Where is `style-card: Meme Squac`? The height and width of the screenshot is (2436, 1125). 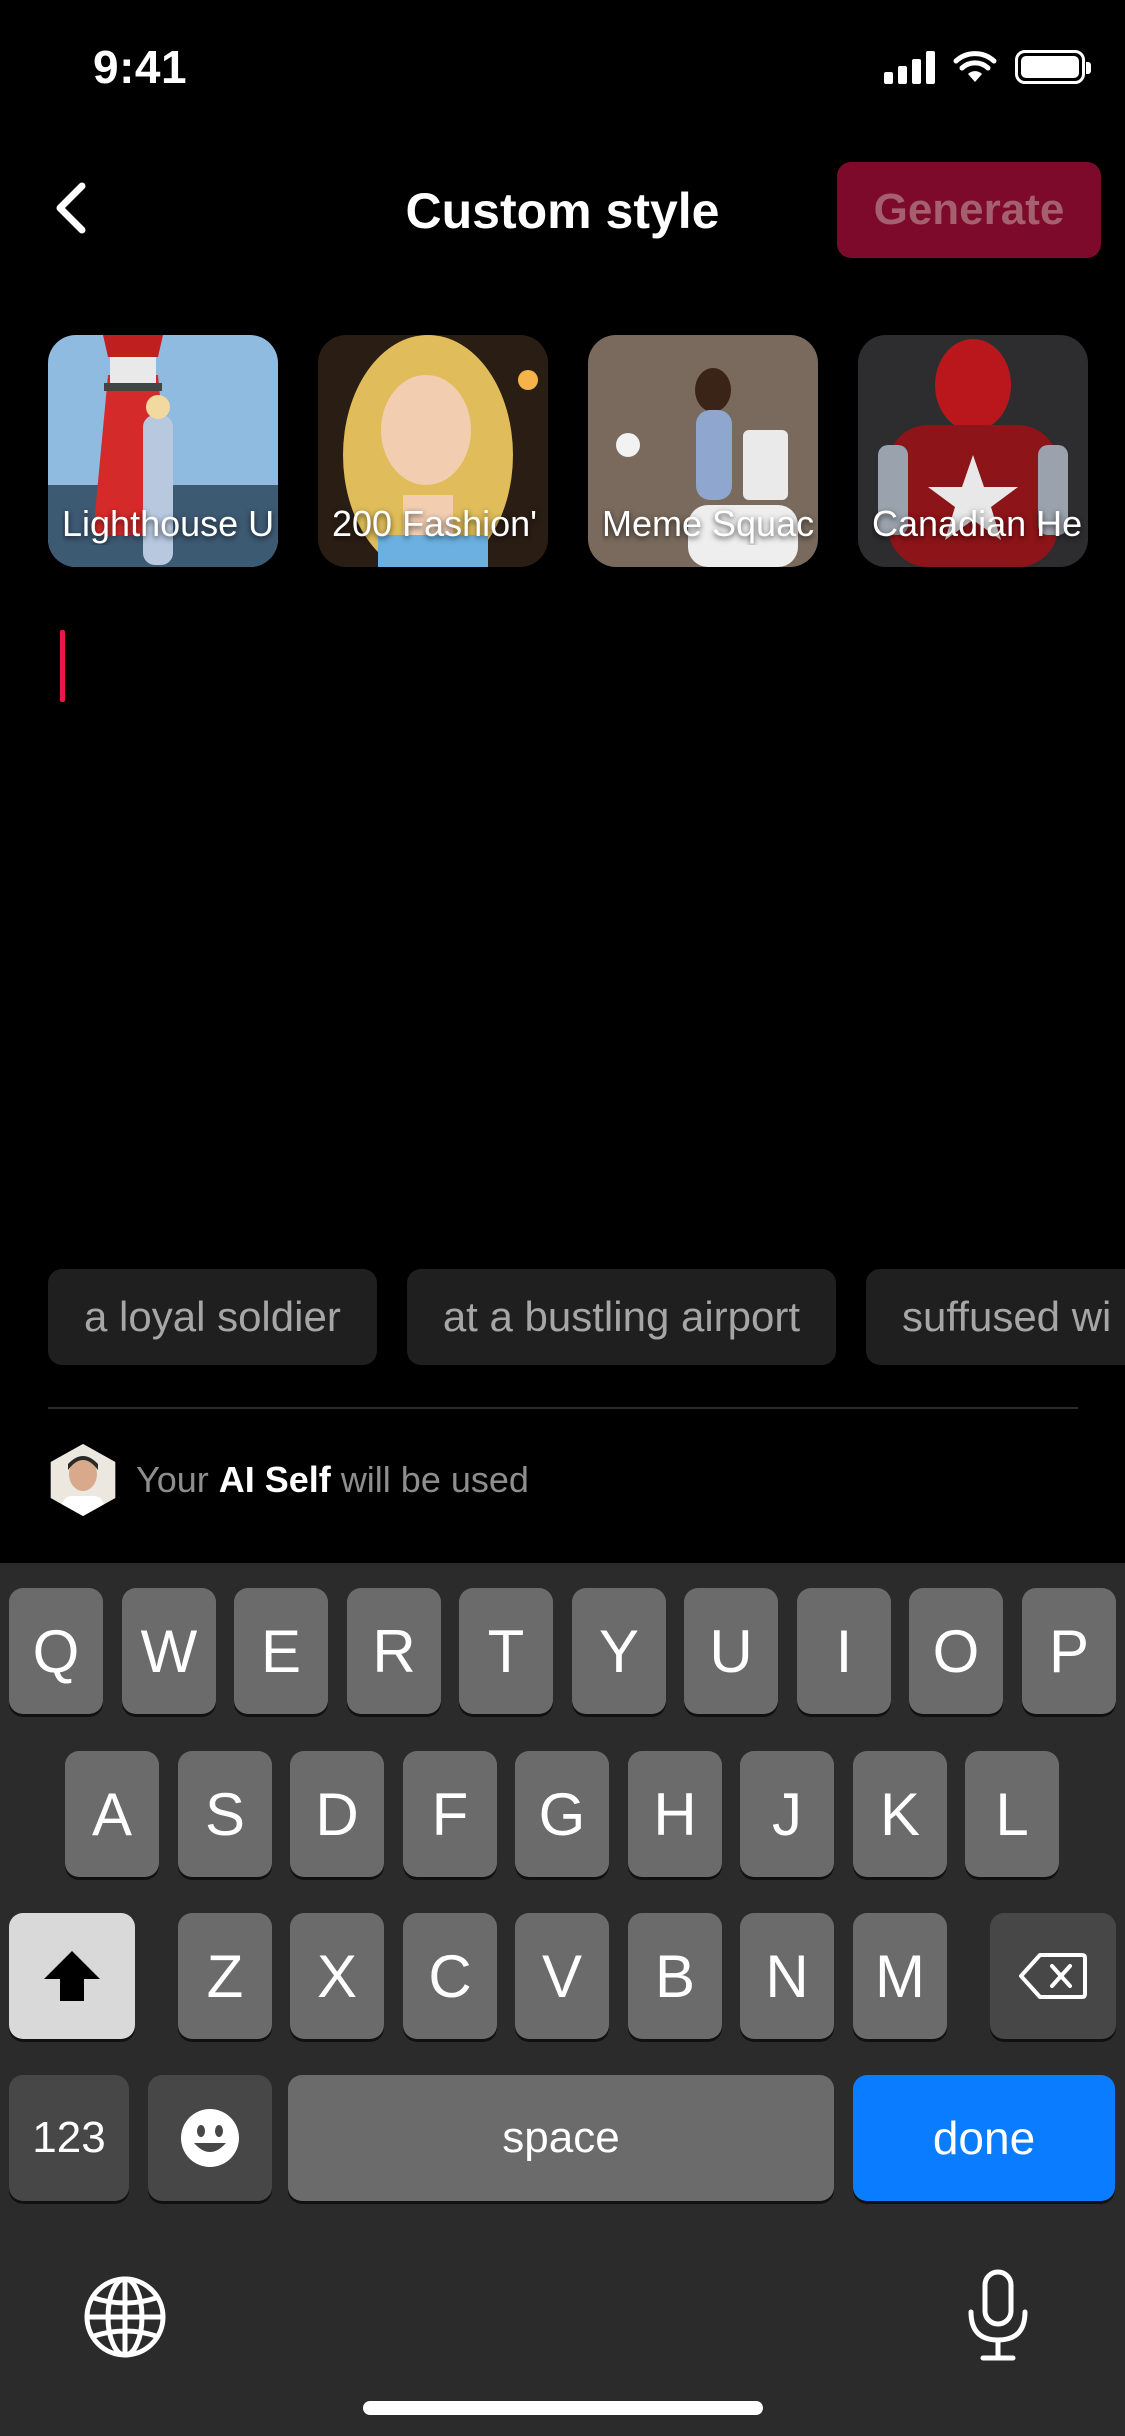 style-card: Meme Squac is located at coordinates (703, 451).